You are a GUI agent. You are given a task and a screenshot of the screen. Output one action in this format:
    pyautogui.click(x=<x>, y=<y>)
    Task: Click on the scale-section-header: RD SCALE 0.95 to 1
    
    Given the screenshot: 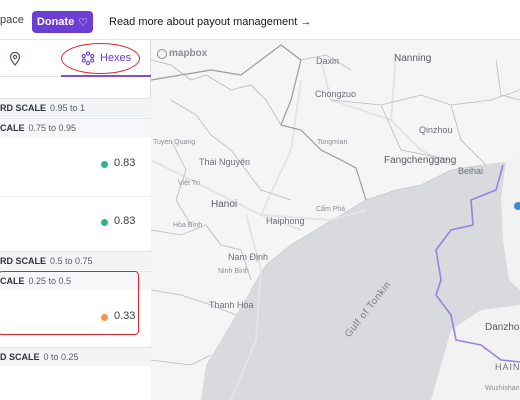 What is the action you would take?
    pyautogui.click(x=75, y=107)
    